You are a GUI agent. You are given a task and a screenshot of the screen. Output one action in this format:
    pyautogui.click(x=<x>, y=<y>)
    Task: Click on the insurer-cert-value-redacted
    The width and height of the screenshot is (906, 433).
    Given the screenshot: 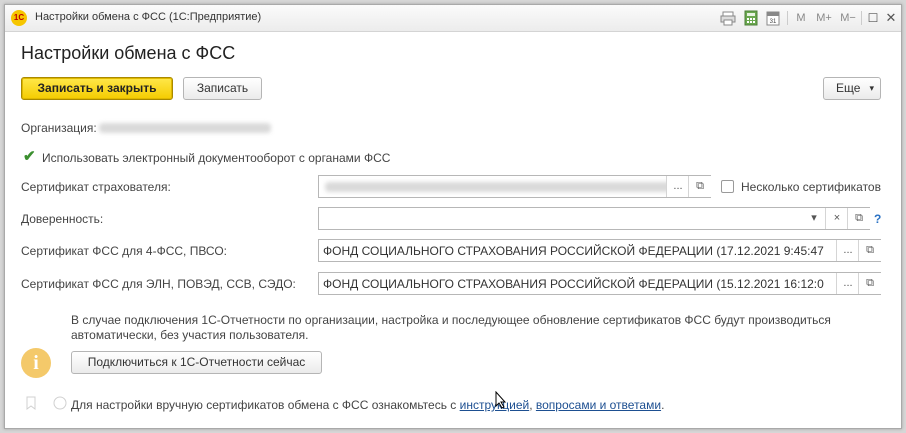 What is the action you would take?
    pyautogui.click(x=500, y=187)
    